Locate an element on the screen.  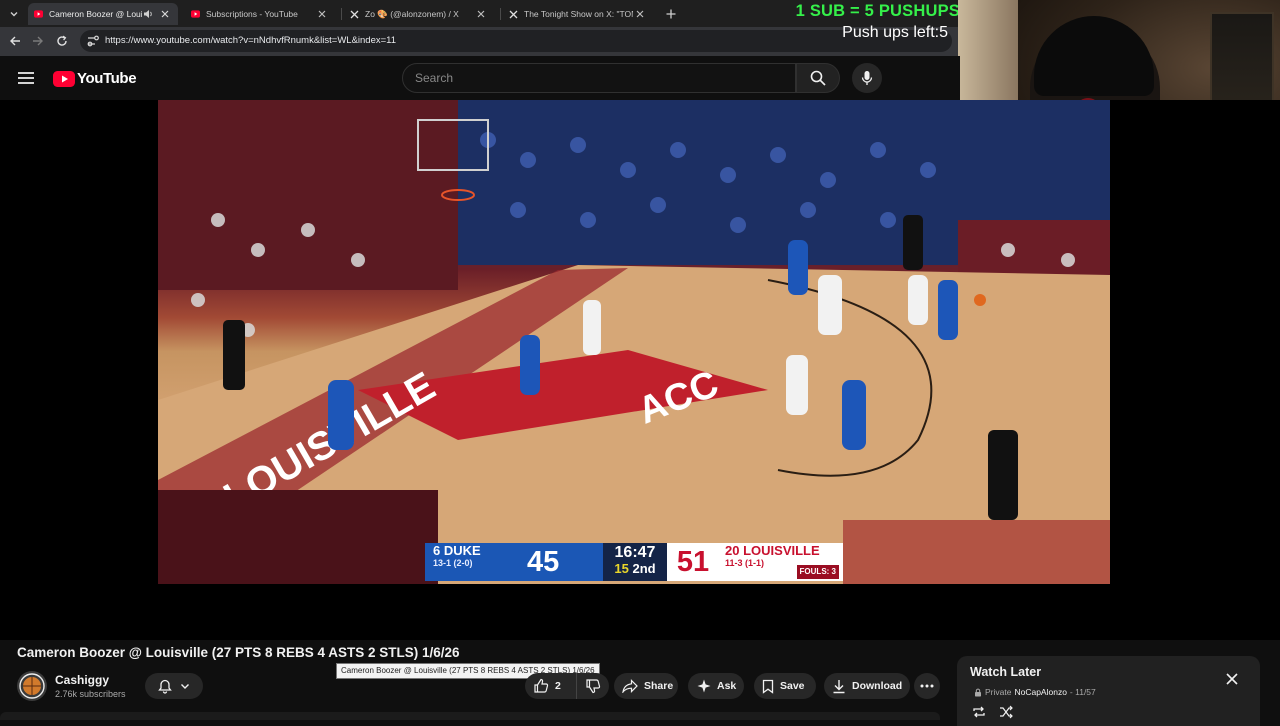
playlist-owner: NoCapAlonzo is located at coordinates (1040, 692).